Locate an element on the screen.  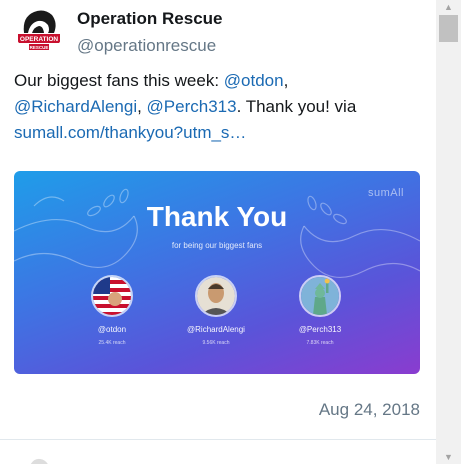
thank-you-heading: Thank You is located at coordinates (217, 216).